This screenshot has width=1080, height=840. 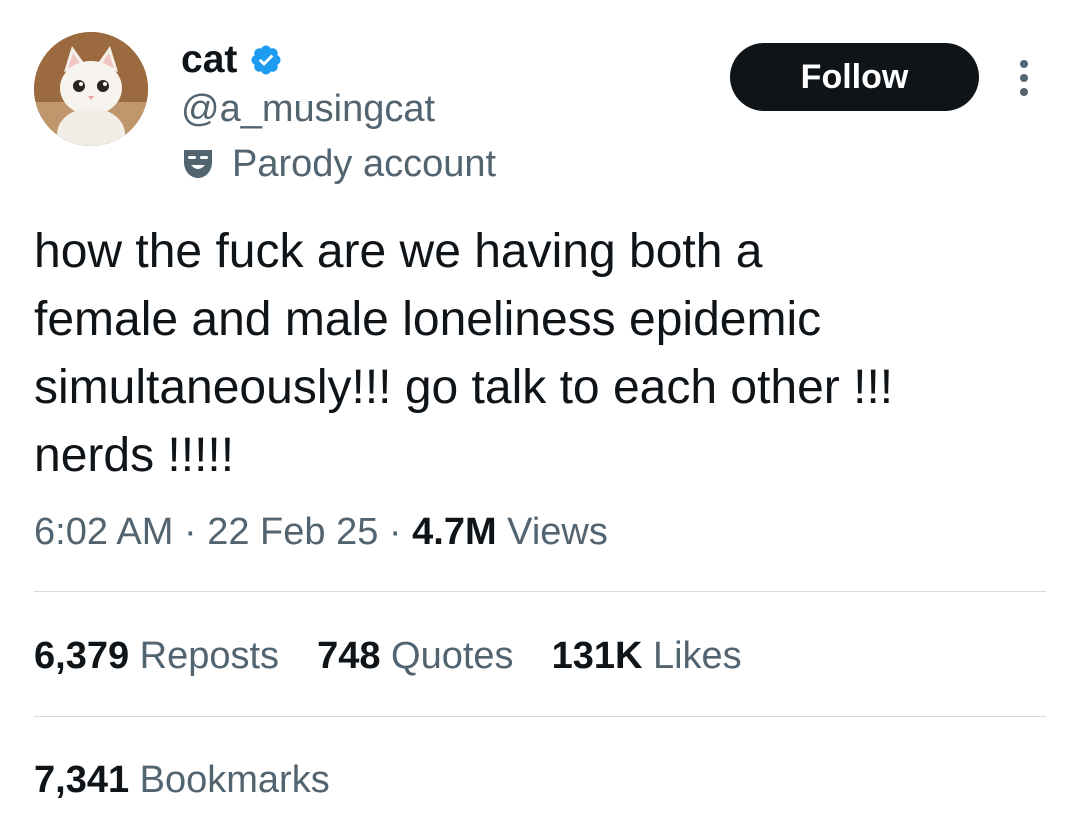 What do you see at coordinates (557, 532) in the screenshot?
I see `views-label: Views` at bounding box center [557, 532].